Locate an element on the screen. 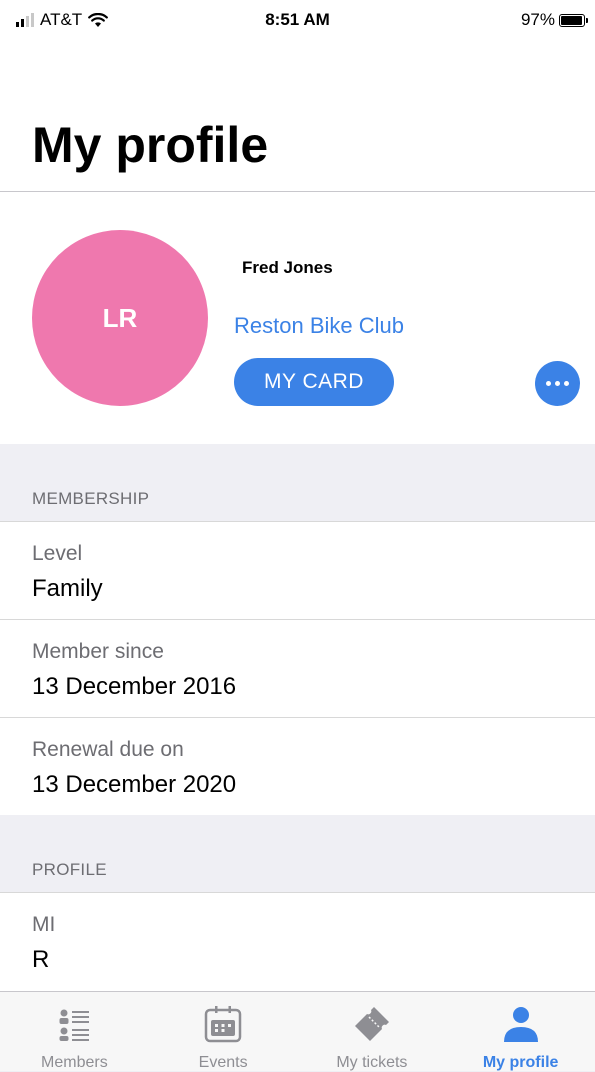  header: My profile is located at coordinates (297, 117).